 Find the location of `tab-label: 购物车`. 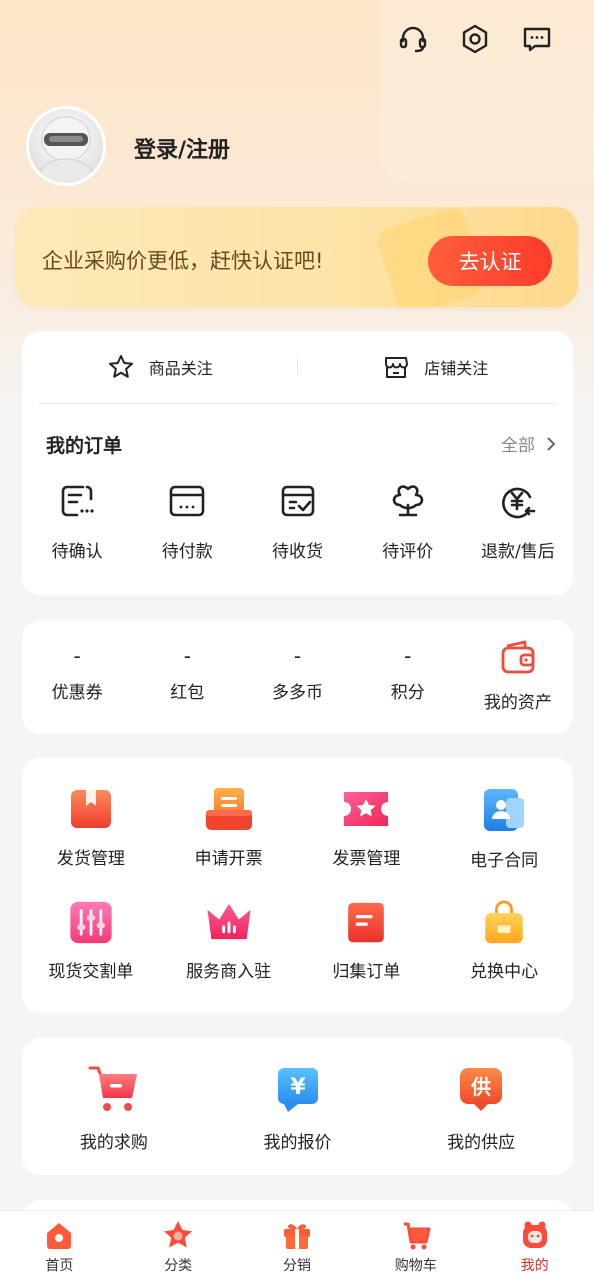

tab-label: 购物车 is located at coordinates (415, 1266).